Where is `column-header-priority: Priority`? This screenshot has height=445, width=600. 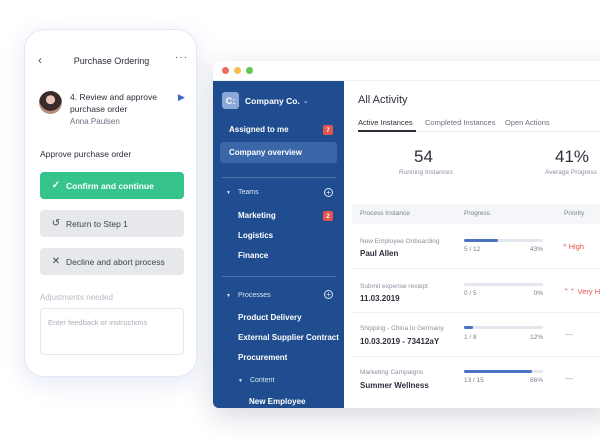 column-header-priority: Priority is located at coordinates (574, 213).